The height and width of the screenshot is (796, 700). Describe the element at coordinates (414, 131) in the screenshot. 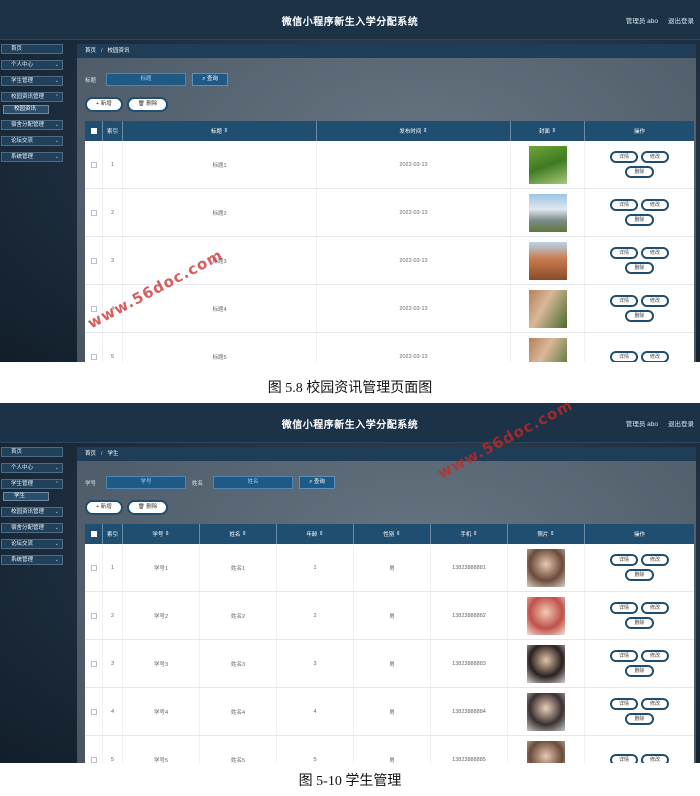

I see `column-date: 发布时间 ⇕` at that location.